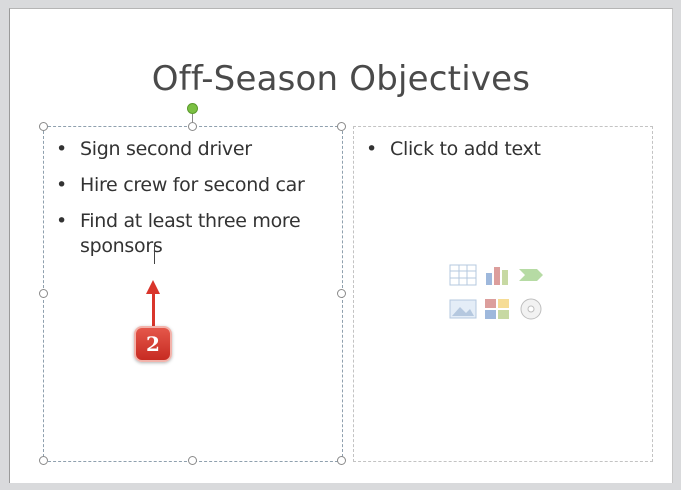 The image size is (681, 490). What do you see at coordinates (341, 460) in the screenshot?
I see `resize-handle-bottom-right` at bounding box center [341, 460].